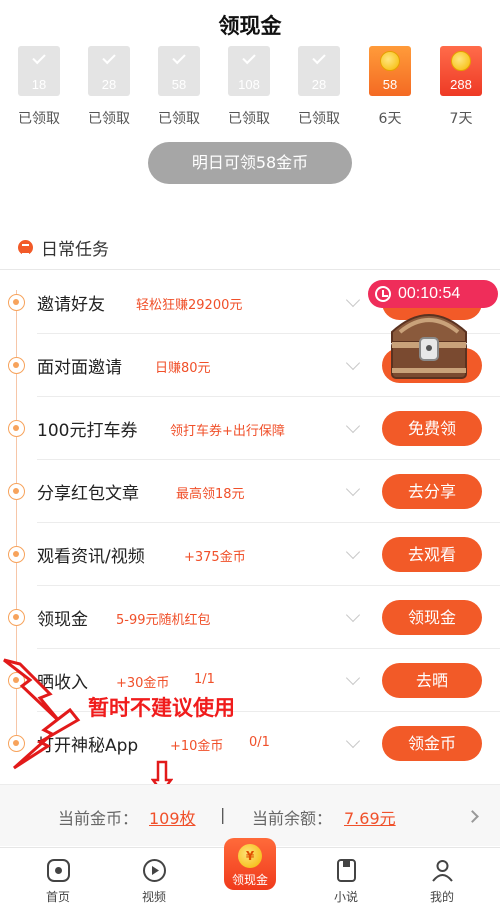  Describe the element at coordinates (429, 293) in the screenshot. I see `countdown-value: 00:10:54` at that location.